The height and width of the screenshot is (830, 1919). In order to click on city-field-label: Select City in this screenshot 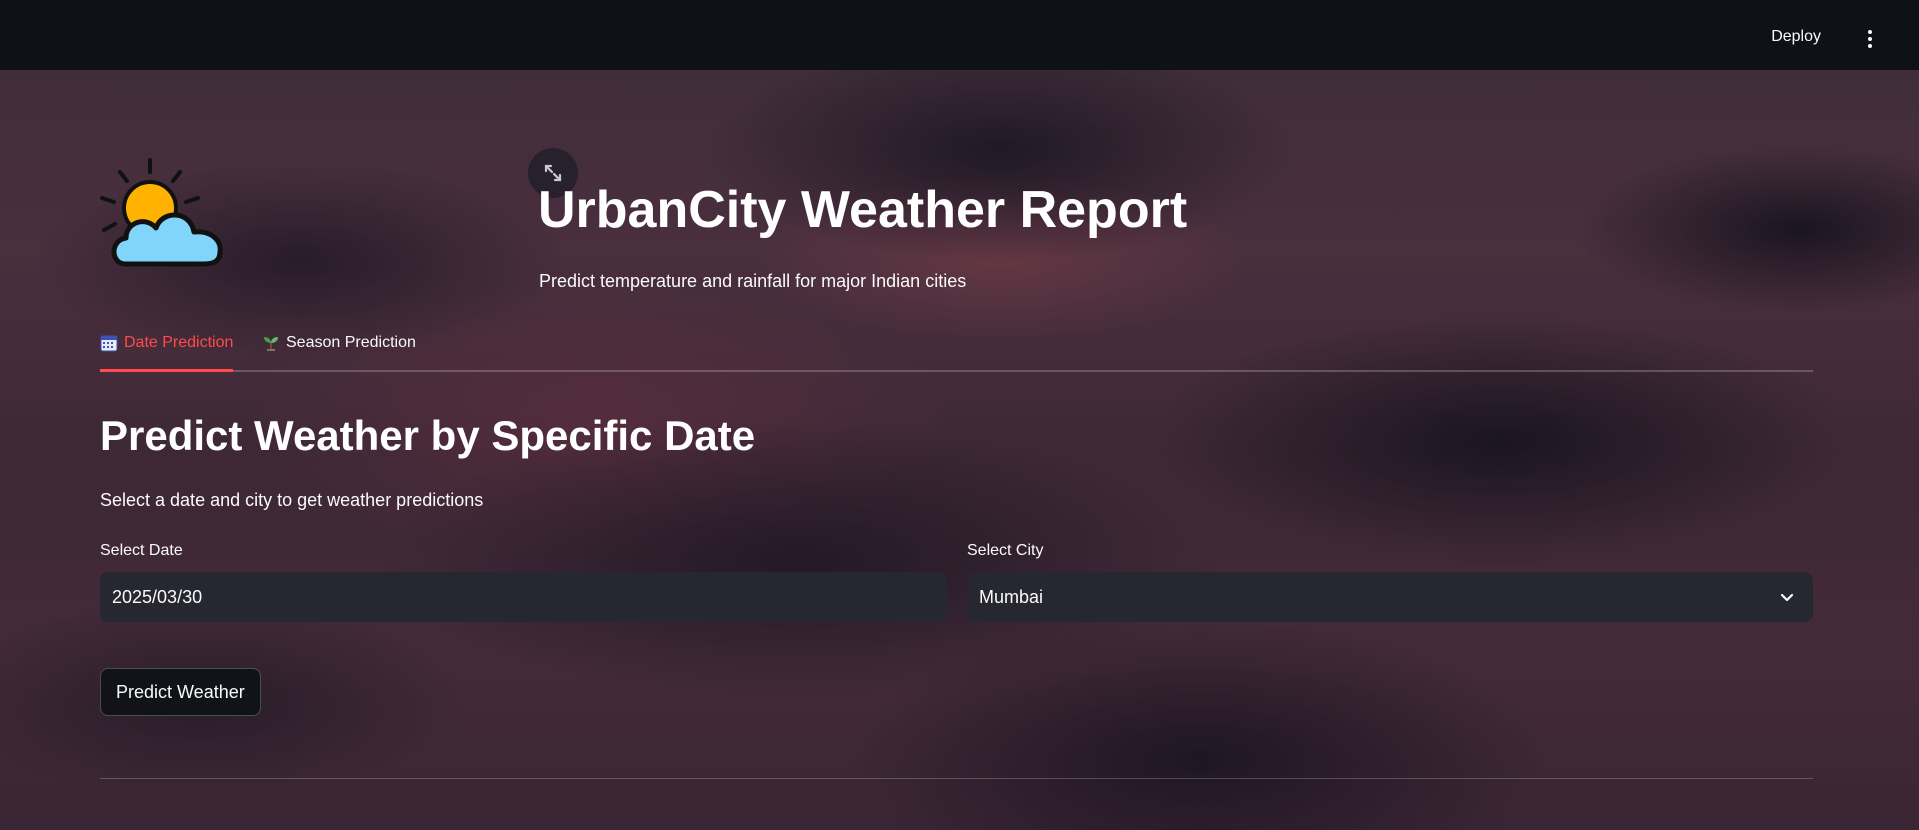, I will do `click(1005, 550)`.